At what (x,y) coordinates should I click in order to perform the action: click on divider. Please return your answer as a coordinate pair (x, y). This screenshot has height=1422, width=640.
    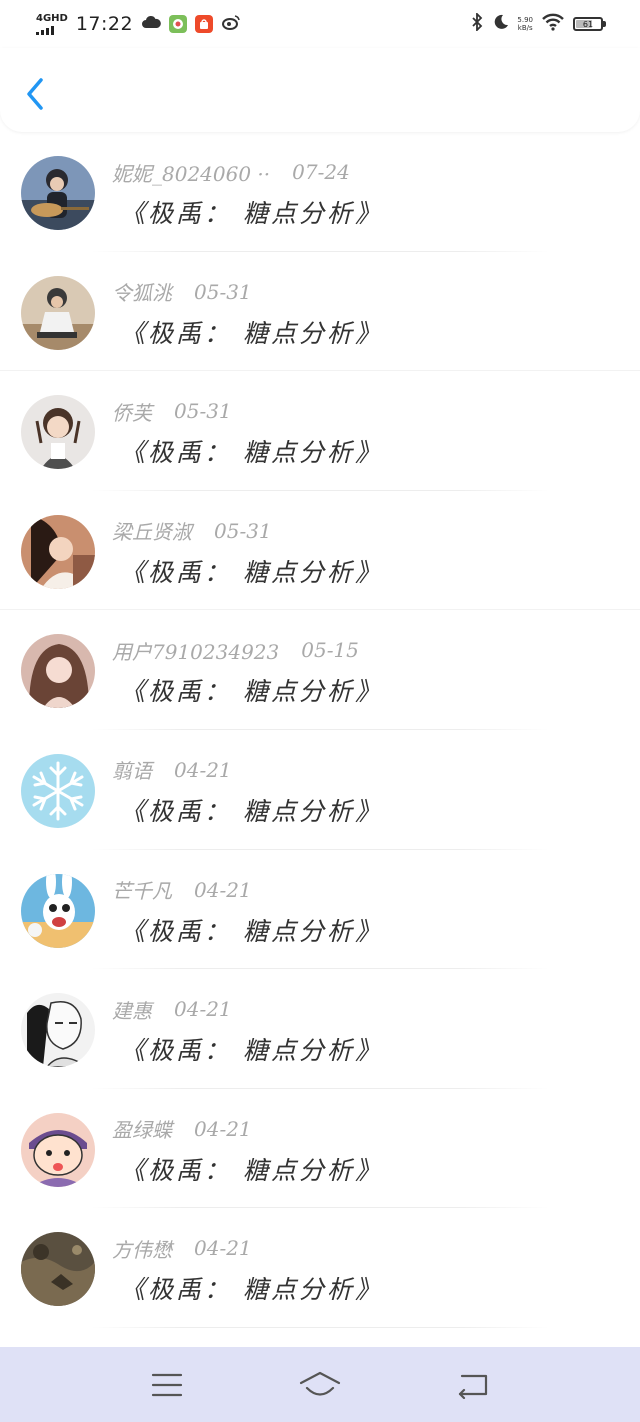
    Looking at the image, I should click on (320, 1327).